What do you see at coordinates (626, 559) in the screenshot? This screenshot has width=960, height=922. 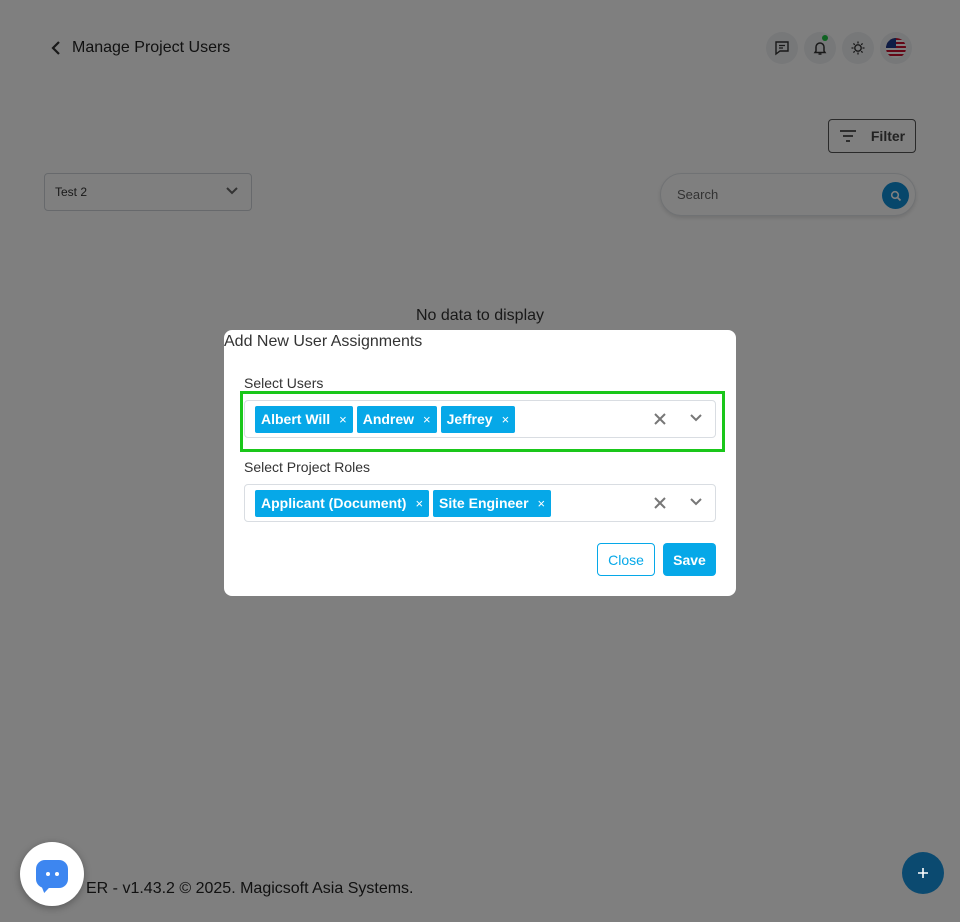 I see `close-button: Close` at bounding box center [626, 559].